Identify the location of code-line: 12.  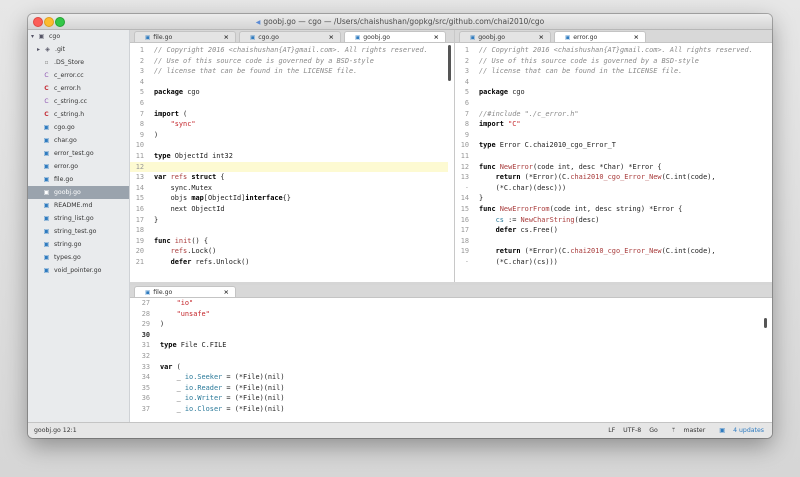
(289, 167).